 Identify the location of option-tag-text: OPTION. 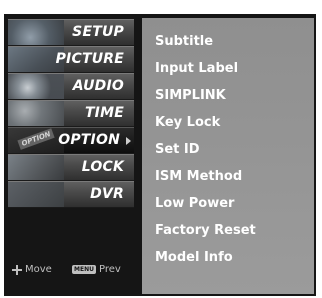
(36, 139).